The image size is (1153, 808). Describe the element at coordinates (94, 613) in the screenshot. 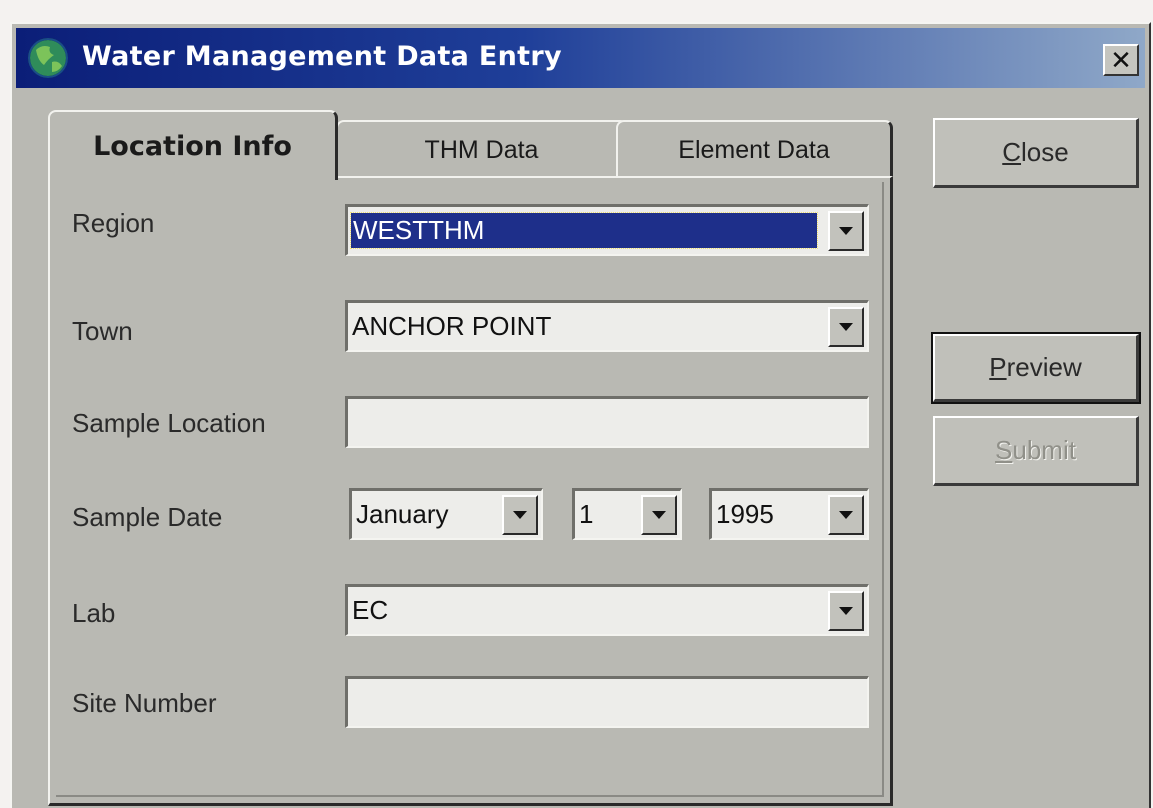

I see `lab-label: Lab` at that location.